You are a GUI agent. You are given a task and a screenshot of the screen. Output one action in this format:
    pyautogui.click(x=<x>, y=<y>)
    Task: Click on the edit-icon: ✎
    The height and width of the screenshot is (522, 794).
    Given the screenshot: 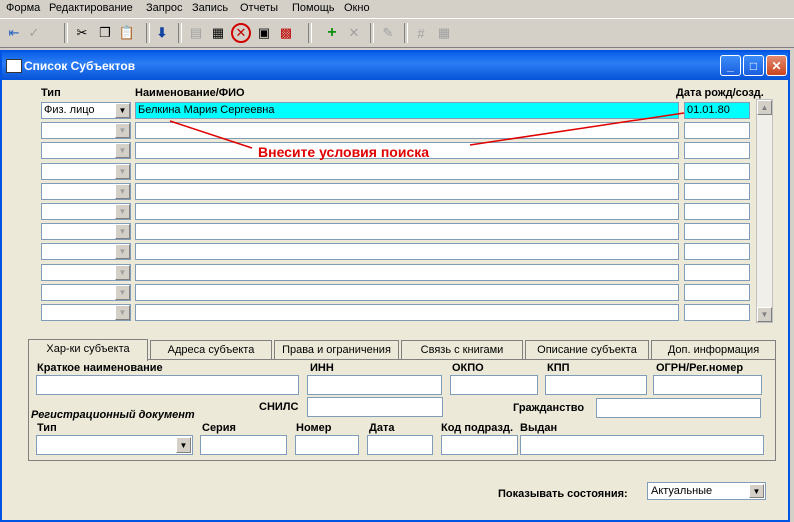 What is the action you would take?
    pyautogui.click(x=388, y=33)
    